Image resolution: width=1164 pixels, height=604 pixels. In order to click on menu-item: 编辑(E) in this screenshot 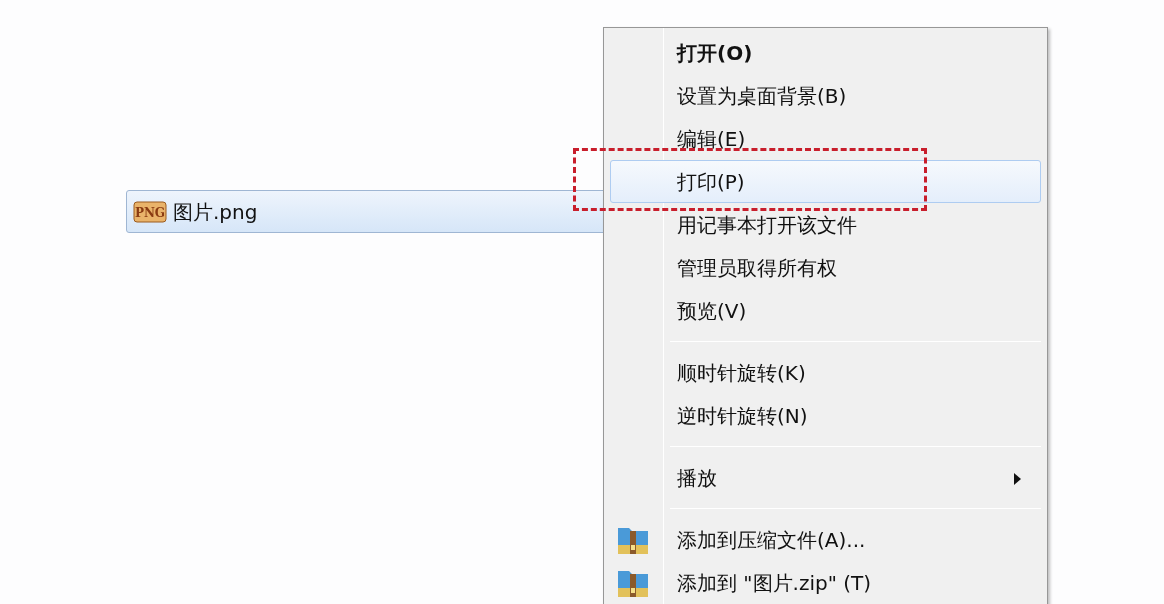, I will do `click(825, 138)`.